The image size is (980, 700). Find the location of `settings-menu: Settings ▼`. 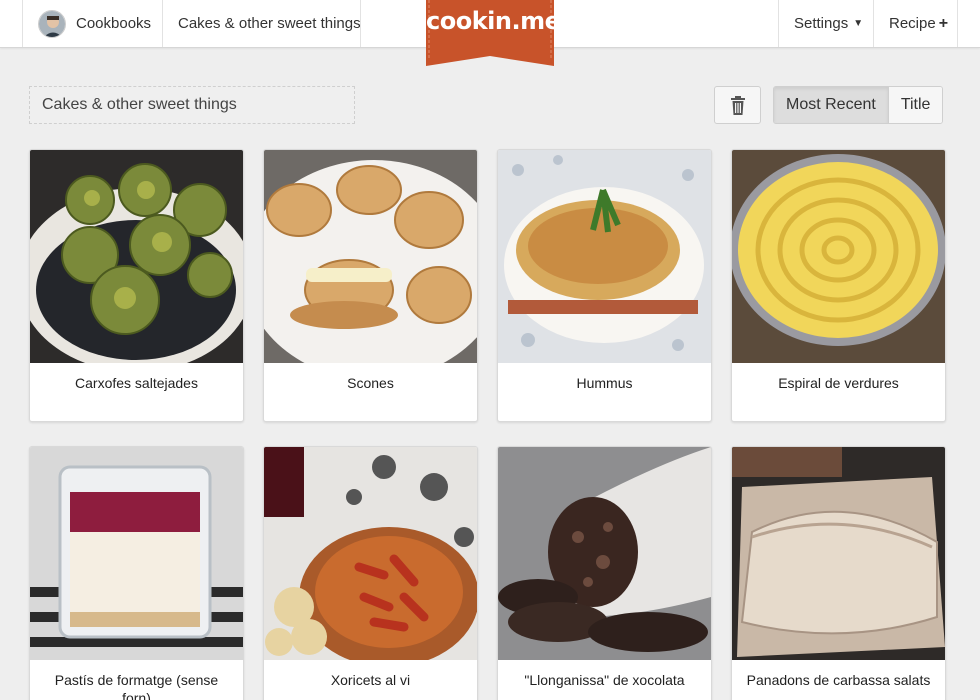

settings-menu: Settings ▼ is located at coordinates (828, 23).